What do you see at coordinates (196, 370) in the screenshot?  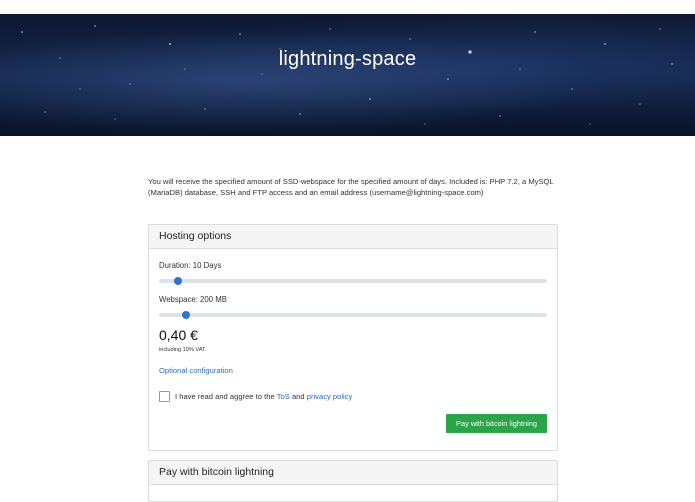 I see `optional-configuration-link: Optional configuration` at bounding box center [196, 370].